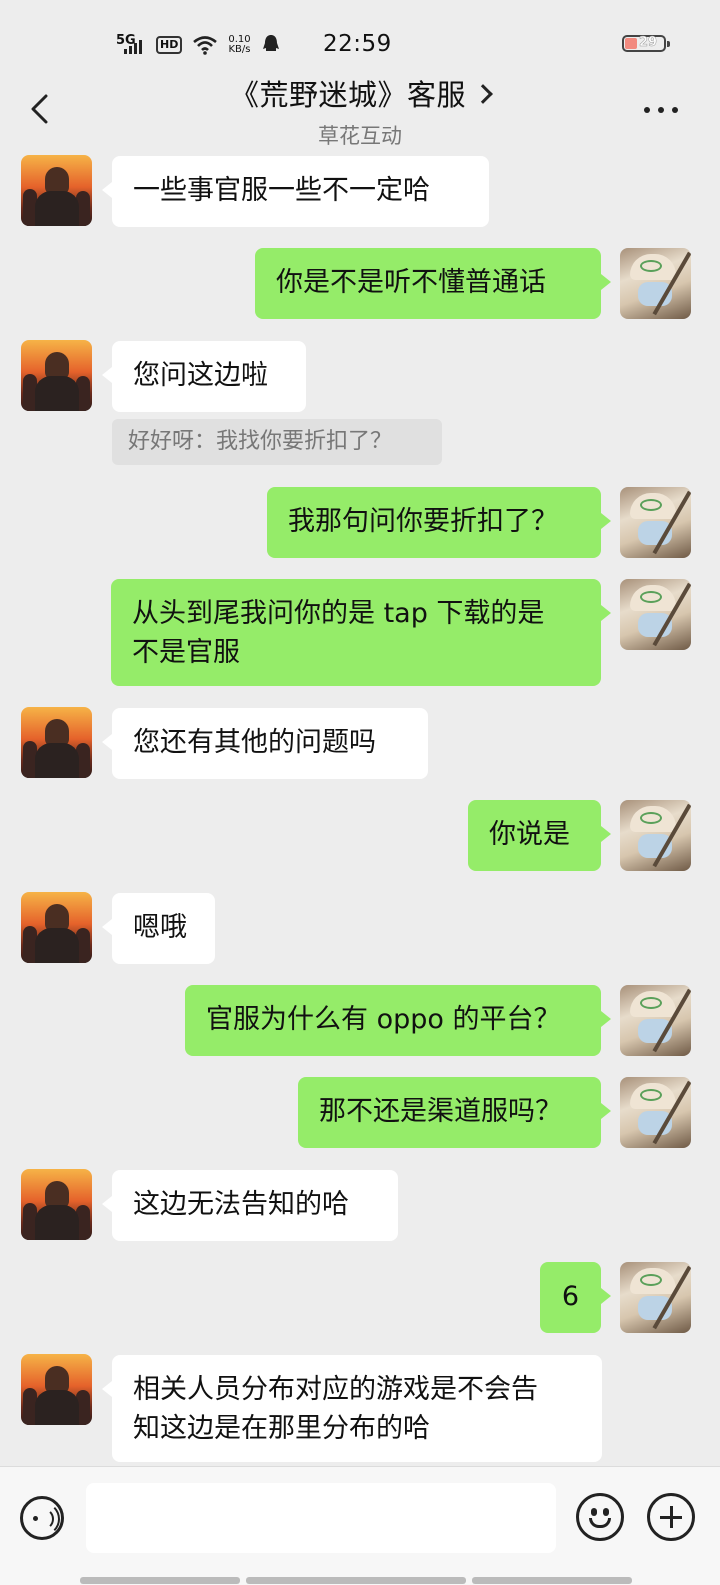 The height and width of the screenshot is (1585, 720). What do you see at coordinates (204, 376) in the screenshot?
I see `incoming-message: 您问这边啦` at bounding box center [204, 376].